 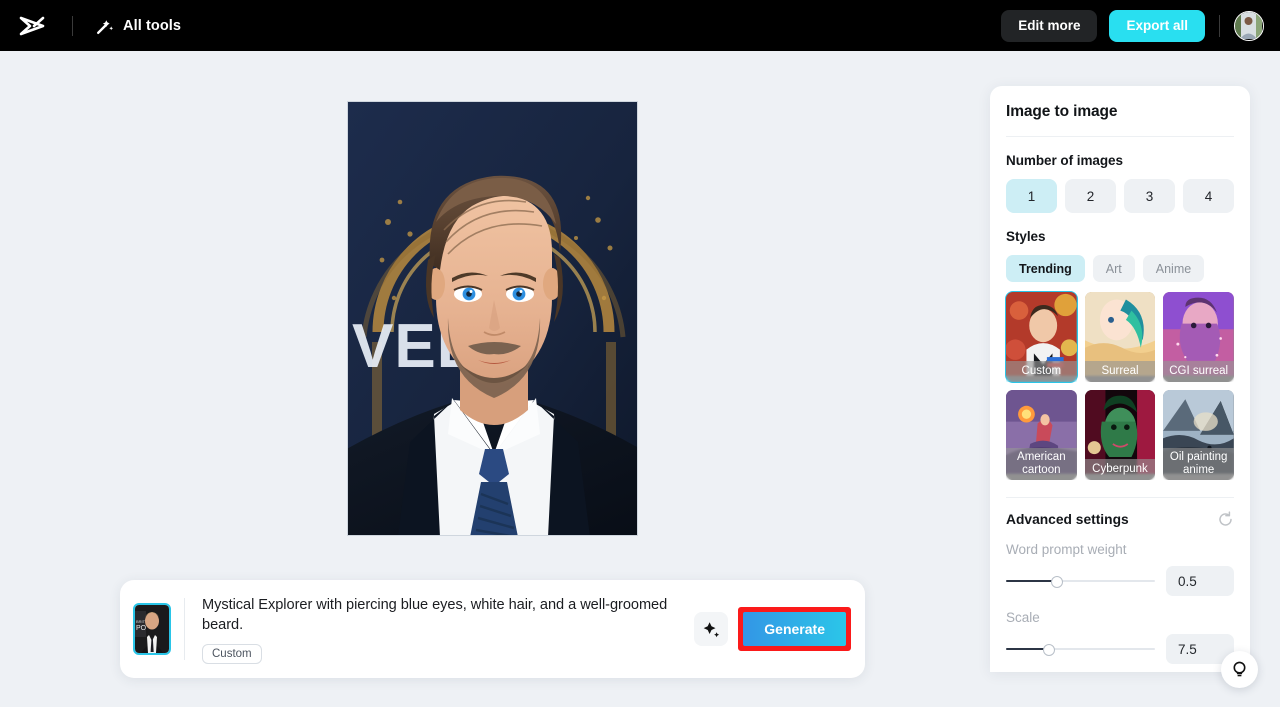 I want to click on word-prompt-weight-row: 0.5, so click(x=1120, y=581).